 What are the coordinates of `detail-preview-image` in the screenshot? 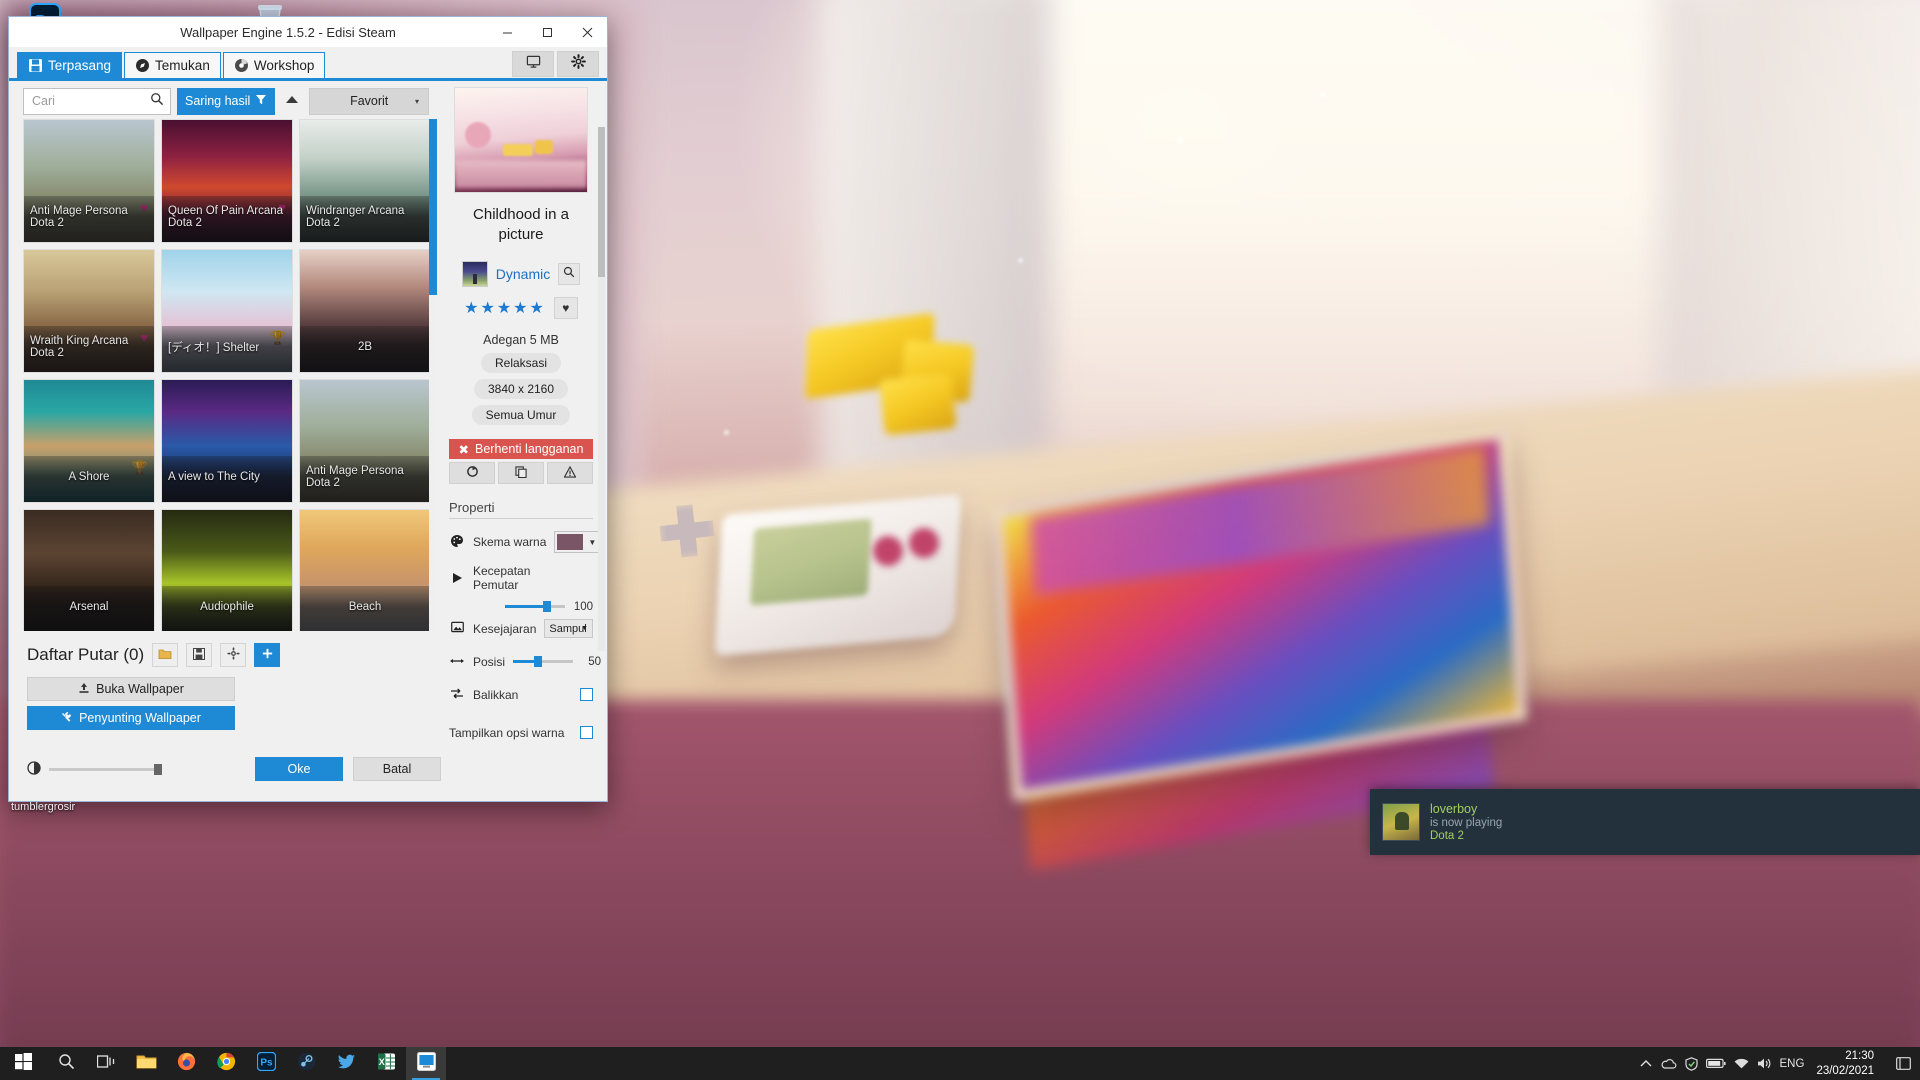 It's located at (521, 140).